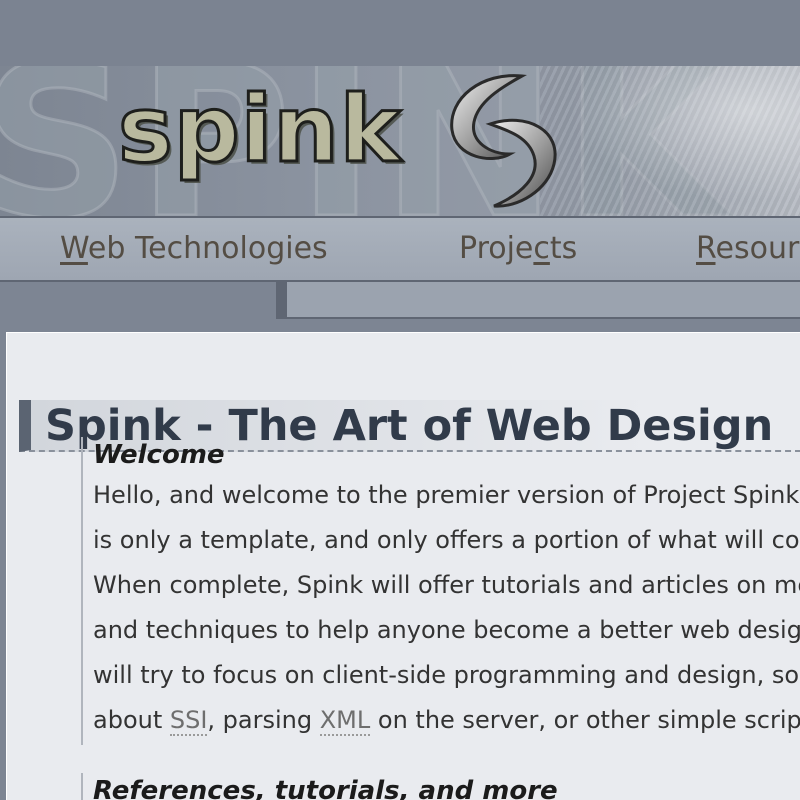 Image resolution: width=800 pixels, height=800 pixels. What do you see at coordinates (159, 455) in the screenshot?
I see `section-heading: Welcome` at bounding box center [159, 455].